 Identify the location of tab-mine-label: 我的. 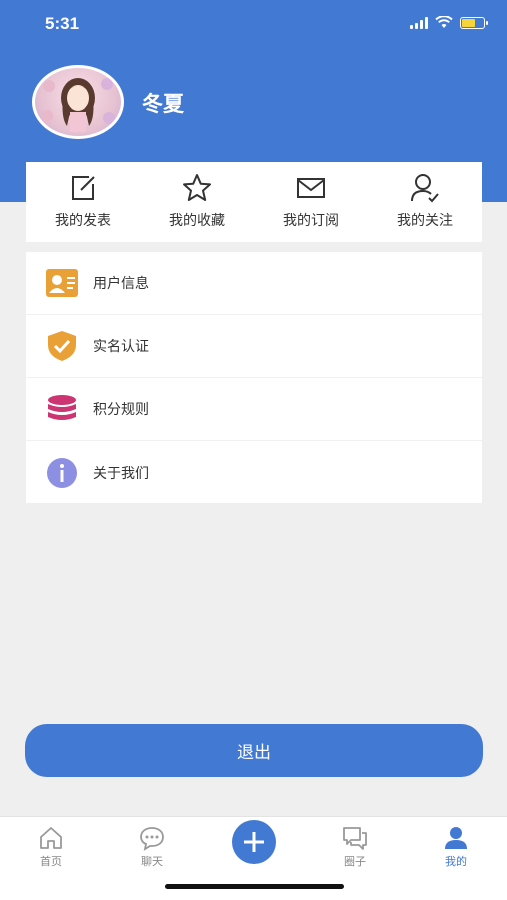
(456, 861).